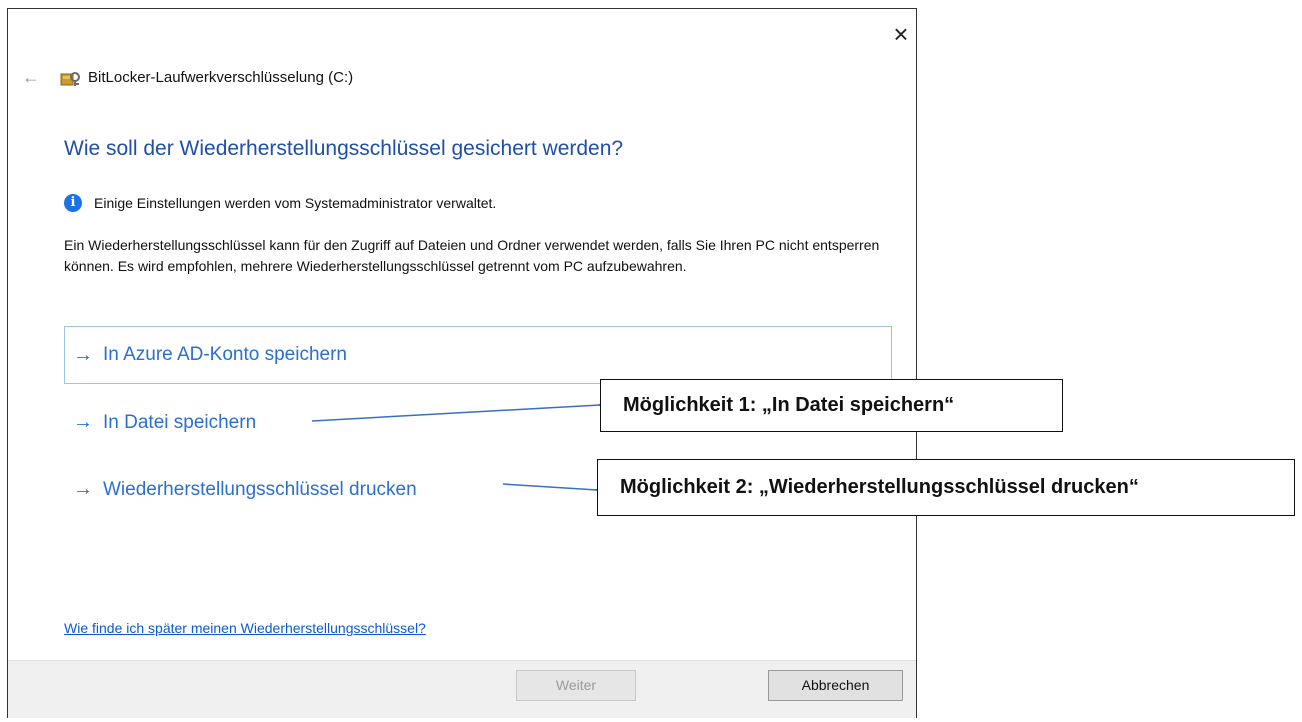 This screenshot has height=722, width=1302. What do you see at coordinates (73, 203) in the screenshot?
I see `info-icon: i` at bounding box center [73, 203].